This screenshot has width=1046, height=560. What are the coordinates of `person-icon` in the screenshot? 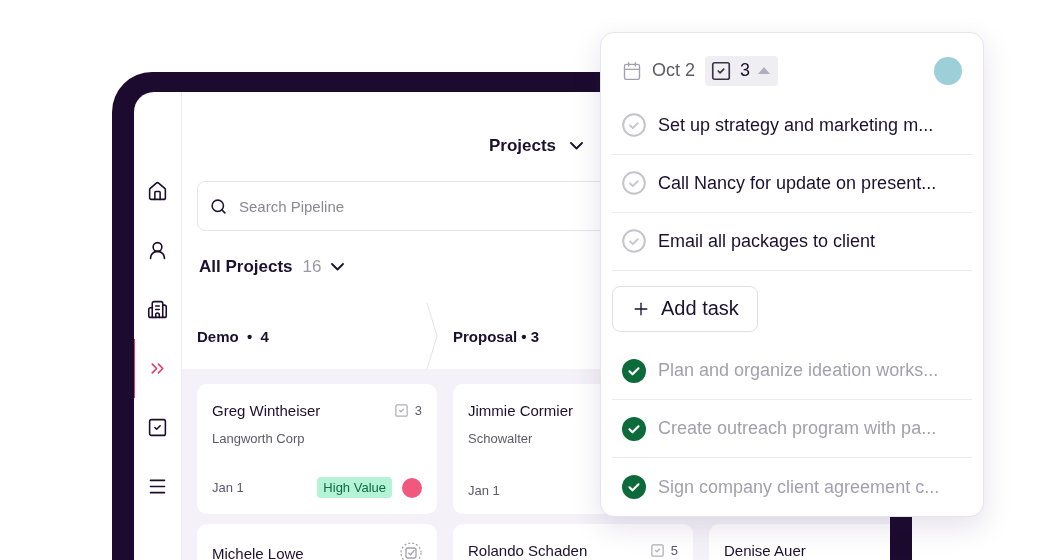 It's located at (157, 250).